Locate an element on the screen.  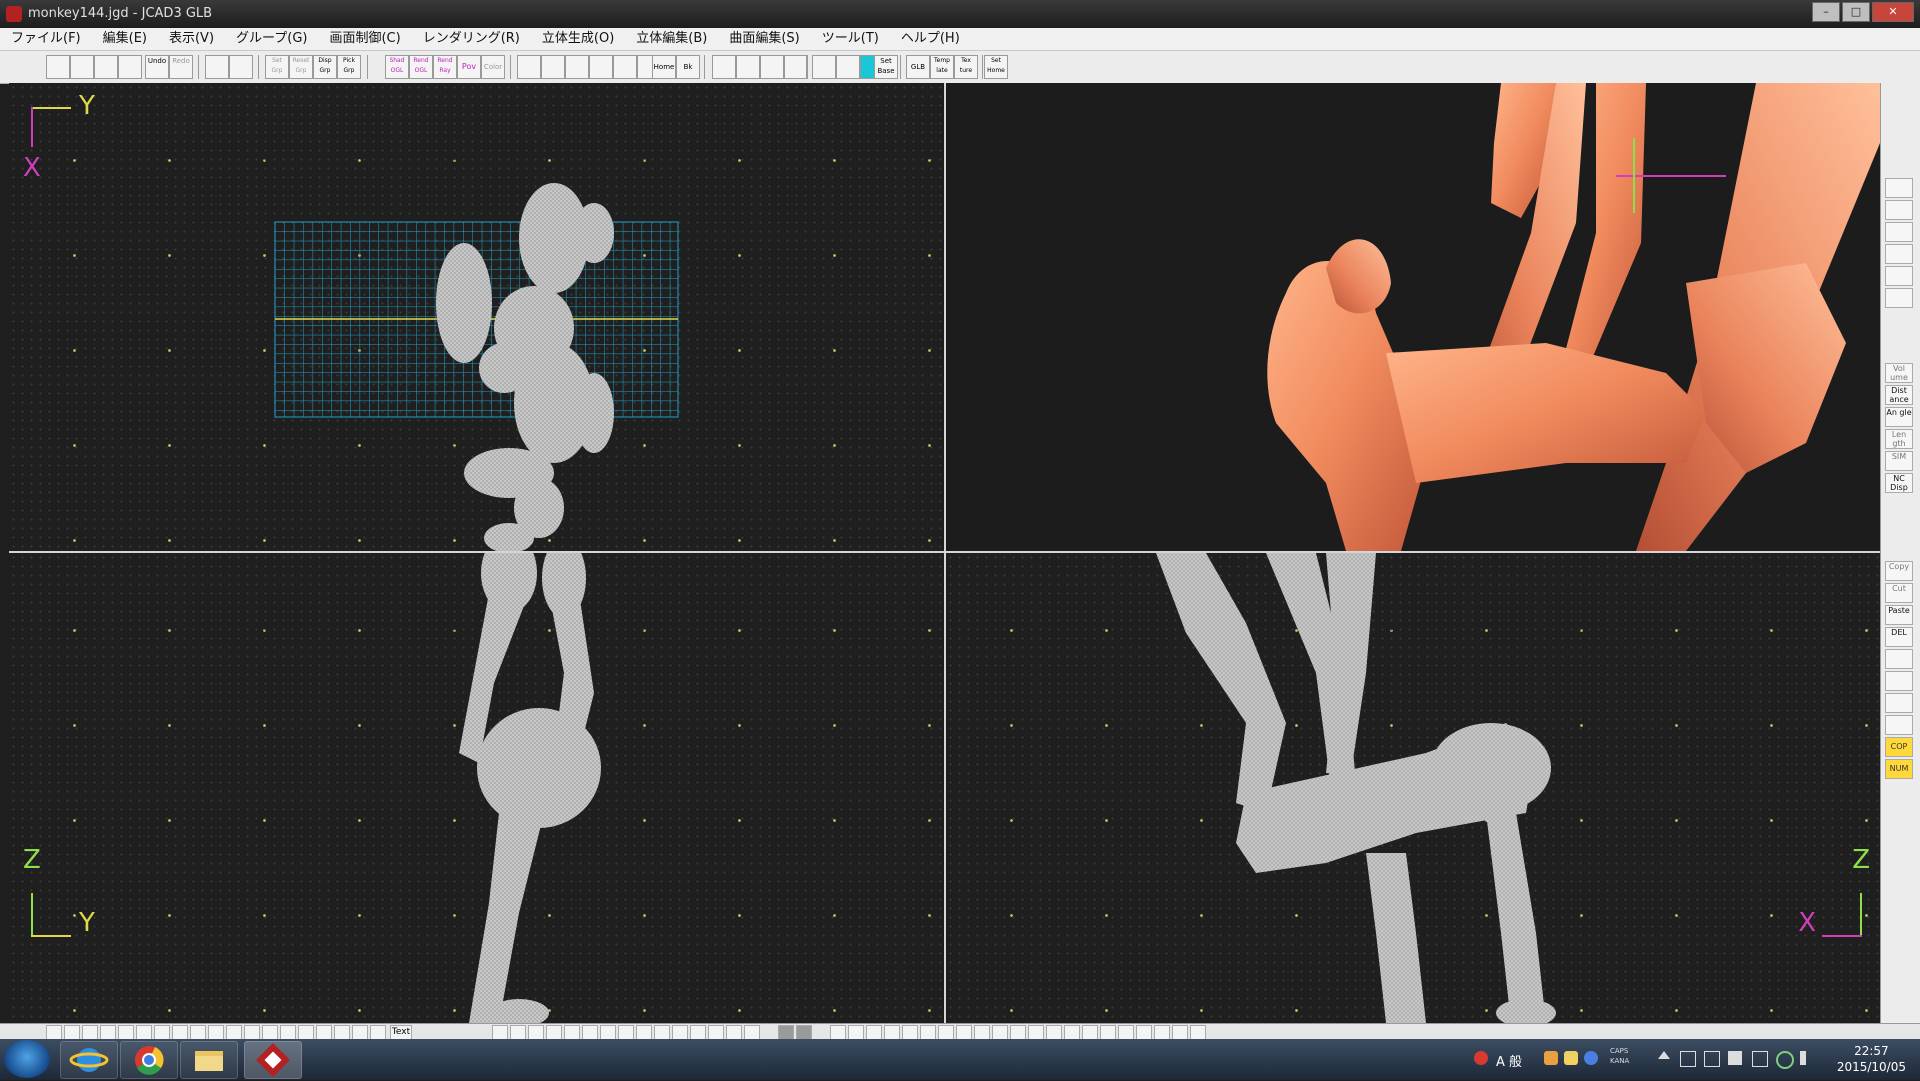
delete-button: DEL is located at coordinates (1899, 637).